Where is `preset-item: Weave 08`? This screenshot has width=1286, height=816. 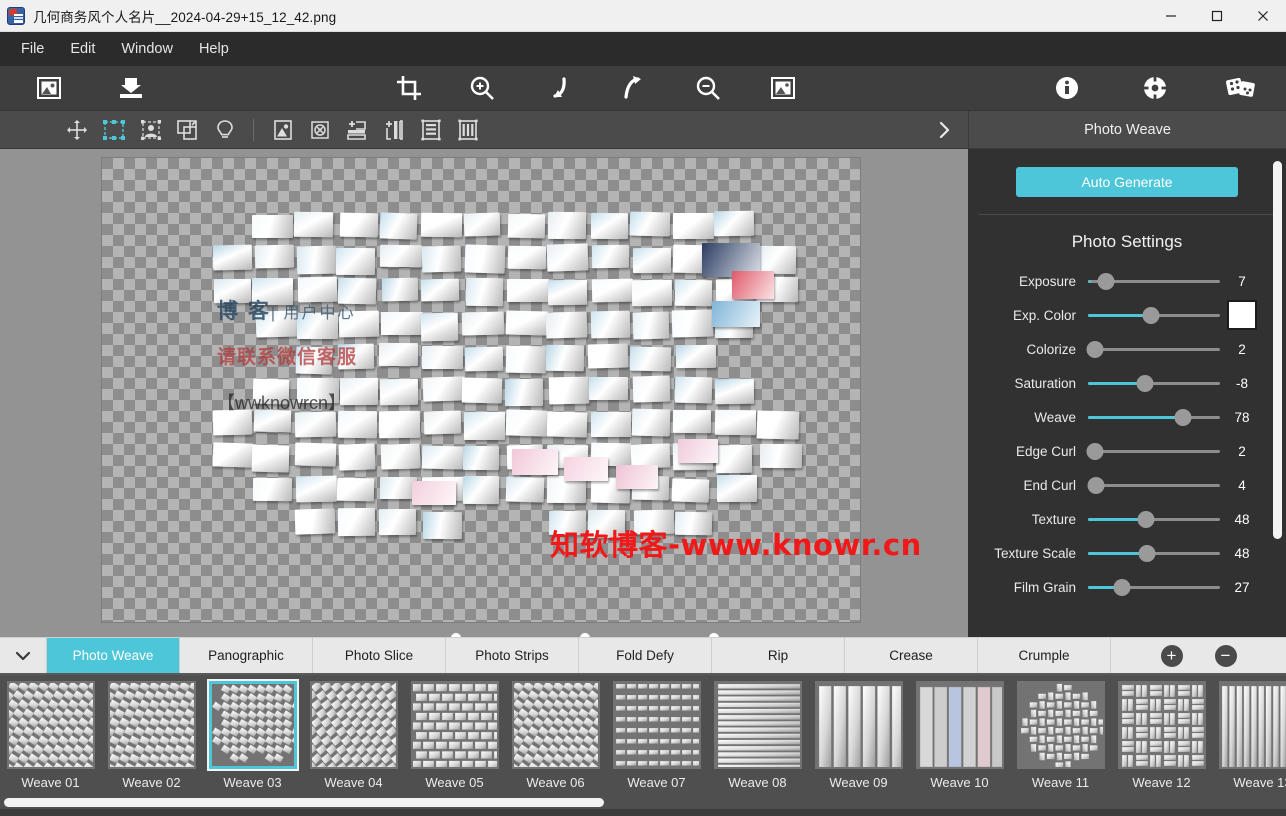
preset-item: Weave 08 is located at coordinates (757, 732).